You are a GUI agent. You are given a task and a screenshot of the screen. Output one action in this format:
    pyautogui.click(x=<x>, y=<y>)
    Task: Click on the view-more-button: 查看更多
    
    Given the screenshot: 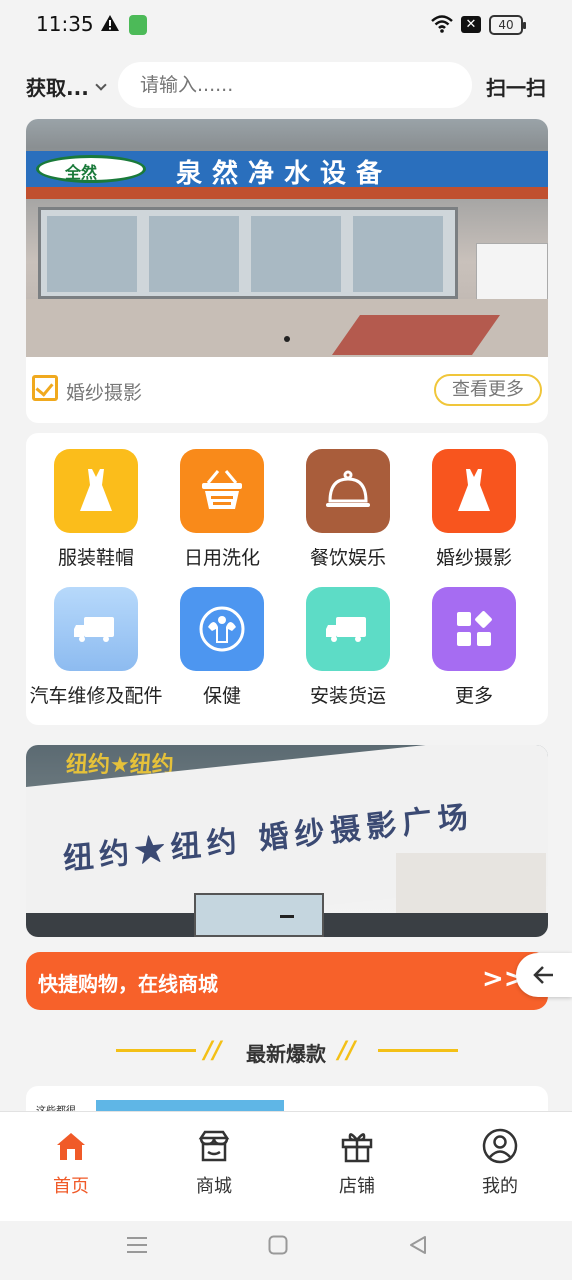 What is the action you would take?
    pyautogui.click(x=488, y=390)
    